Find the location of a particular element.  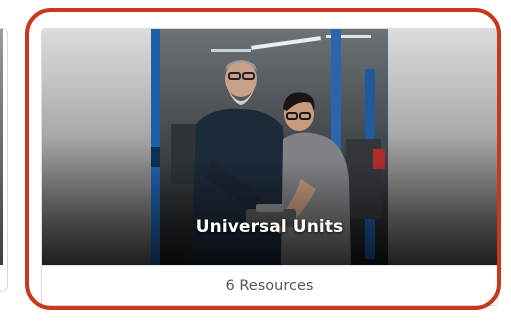

previous-card-edge is located at coordinates (4, 160).